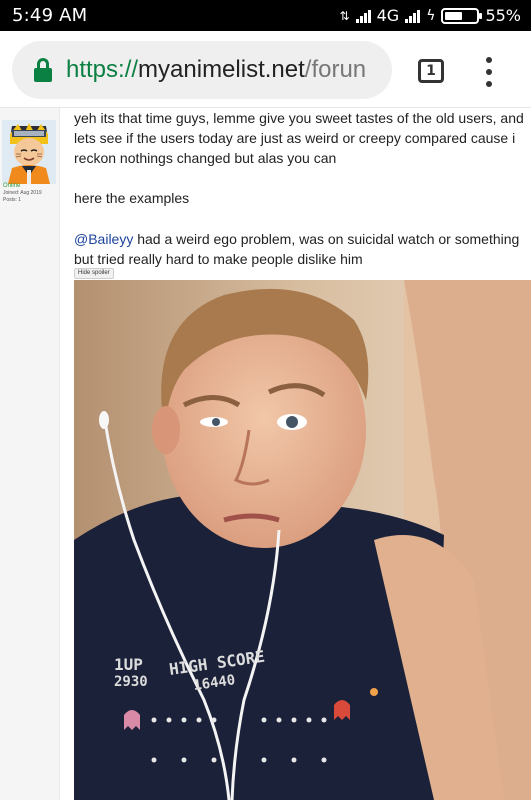 The width and height of the screenshot is (531, 800). Describe the element at coordinates (103, 239) in the screenshot. I see `user-mention-link: @Baileyy` at that location.